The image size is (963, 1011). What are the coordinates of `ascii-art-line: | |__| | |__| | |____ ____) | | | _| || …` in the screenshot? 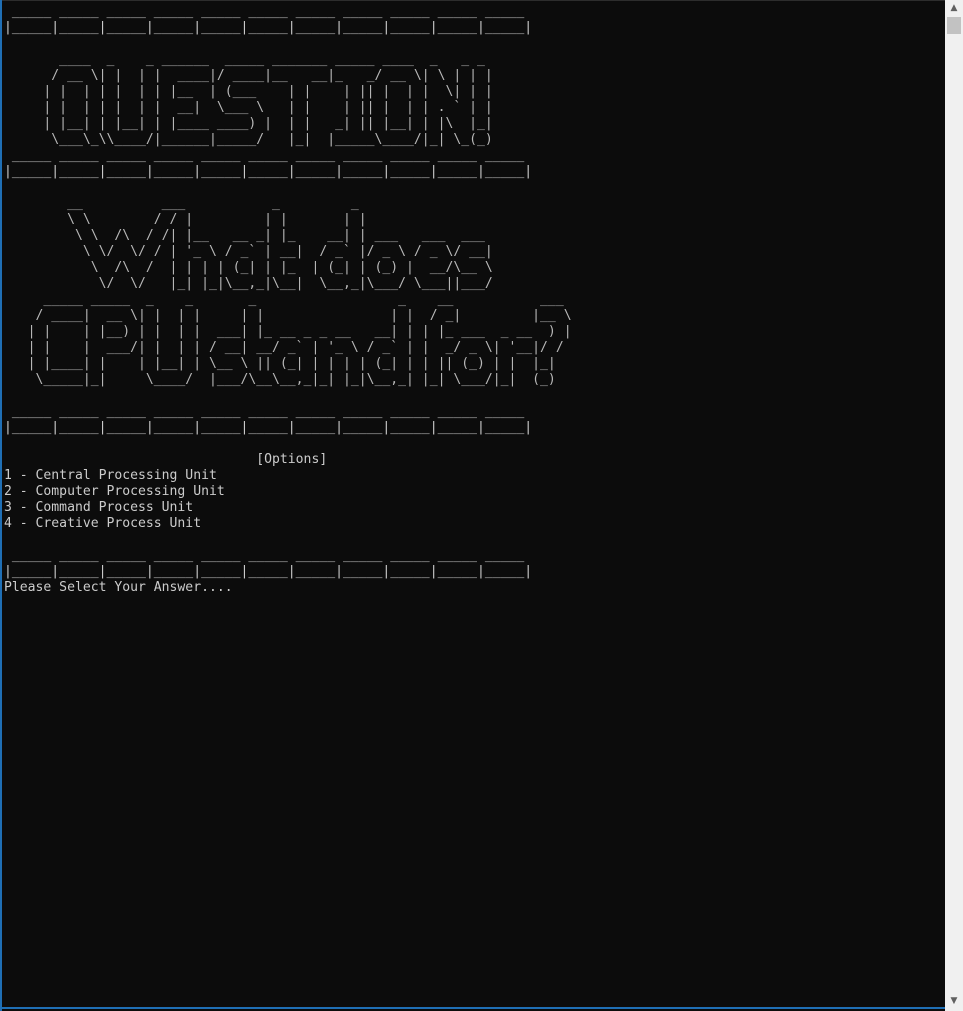 It's located at (248, 123).